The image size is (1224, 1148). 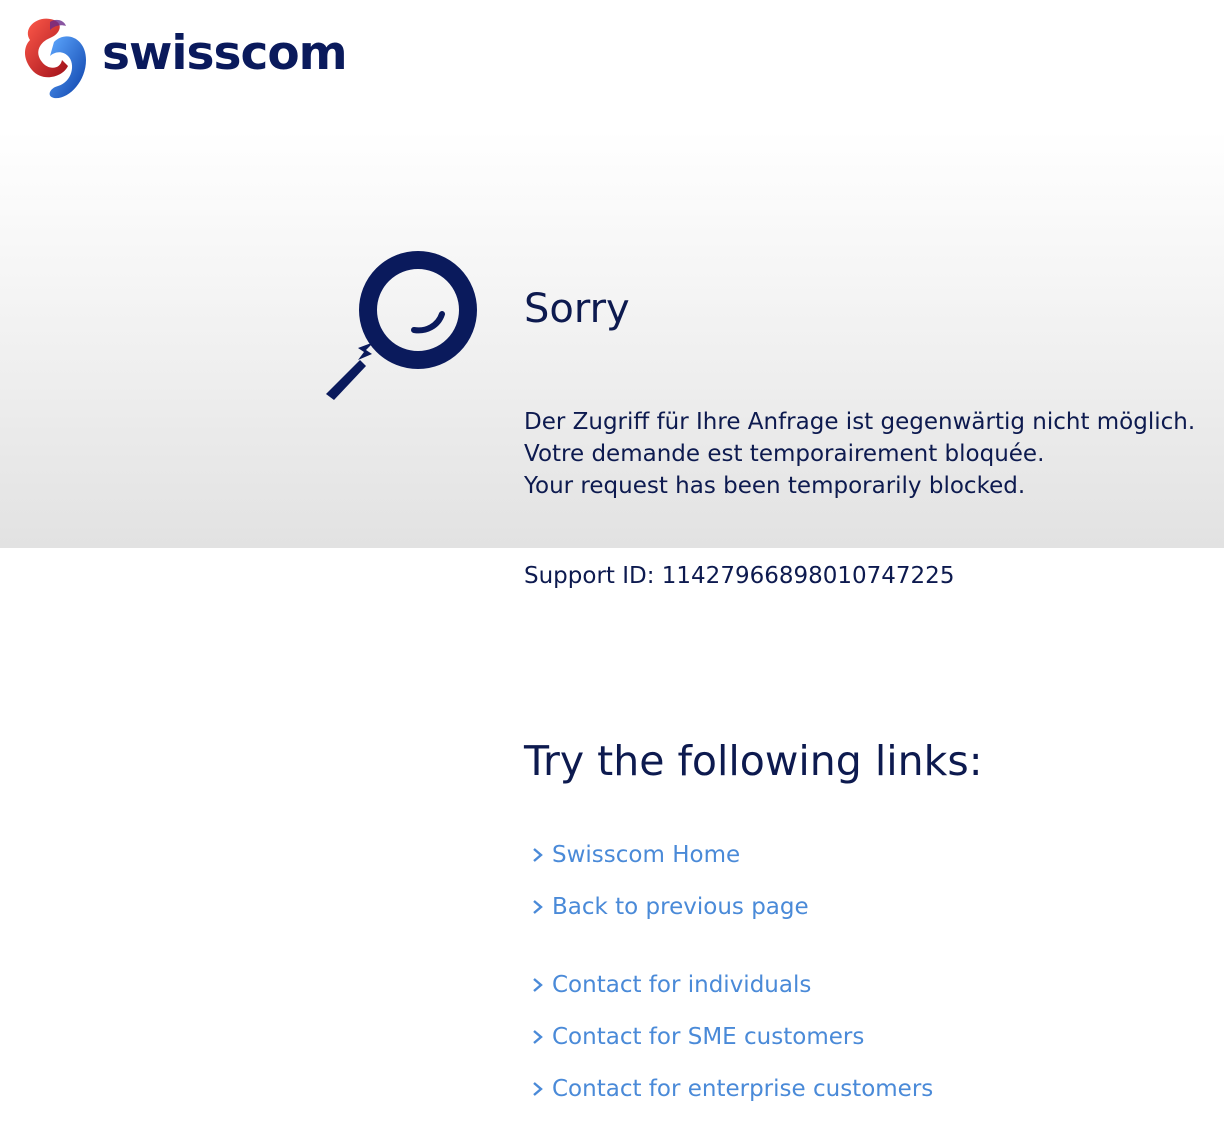 I want to click on link-label: Contact for enterprise customers, so click(x=743, y=1089).